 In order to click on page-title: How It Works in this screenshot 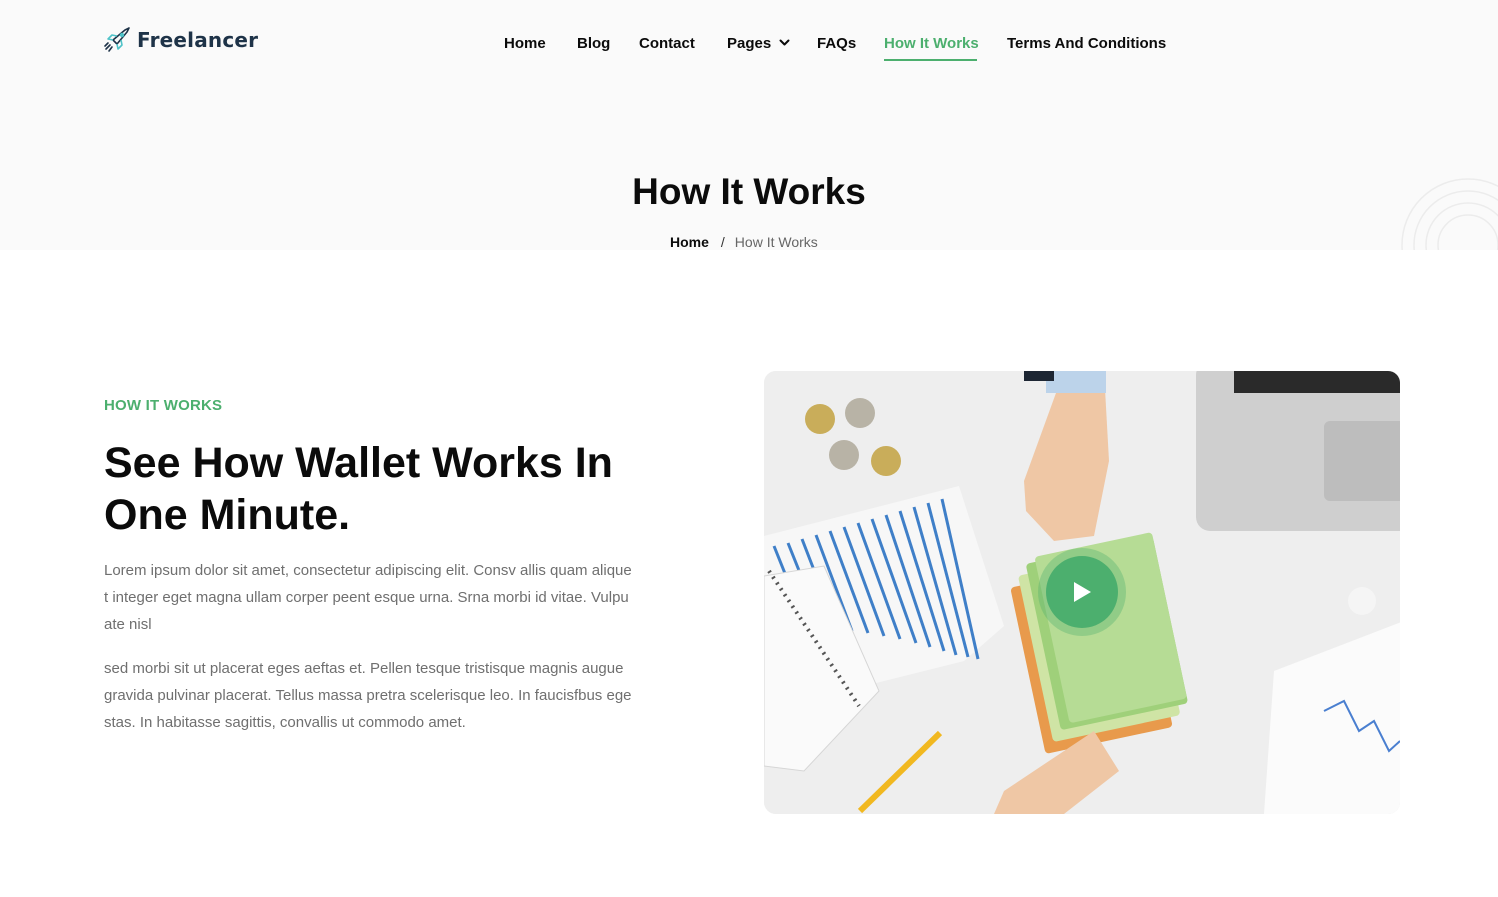, I will do `click(749, 191)`.